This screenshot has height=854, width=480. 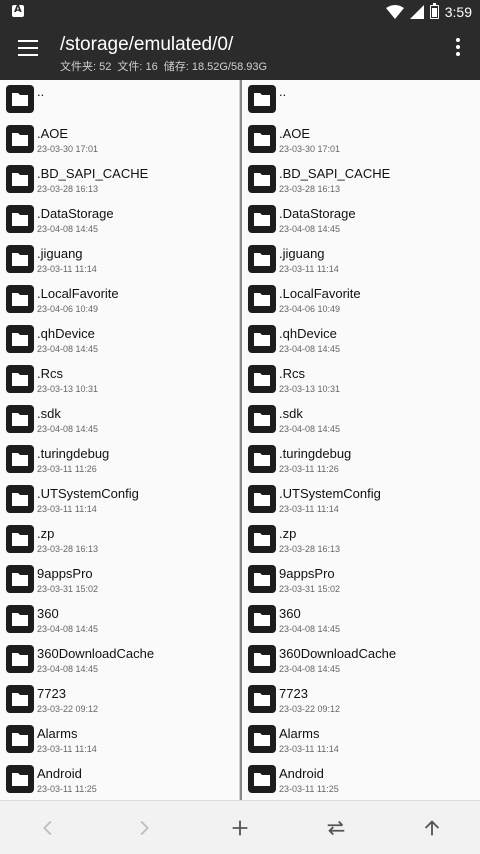 What do you see at coordinates (86, 67) in the screenshot?
I see `folder-count: 文件夹: 52` at bounding box center [86, 67].